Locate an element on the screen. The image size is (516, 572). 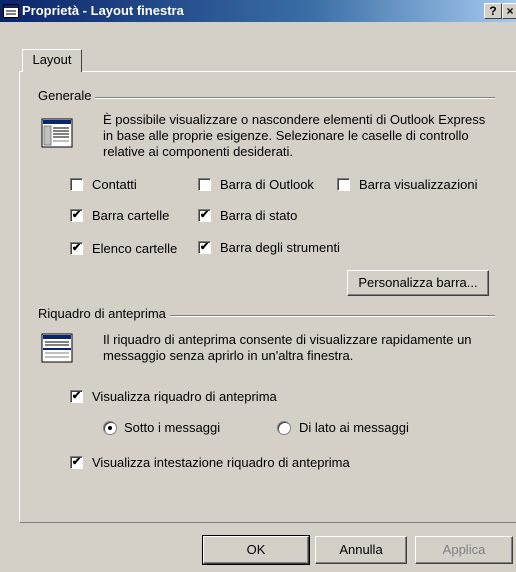
group-label-generale: Generale is located at coordinates (67, 95).